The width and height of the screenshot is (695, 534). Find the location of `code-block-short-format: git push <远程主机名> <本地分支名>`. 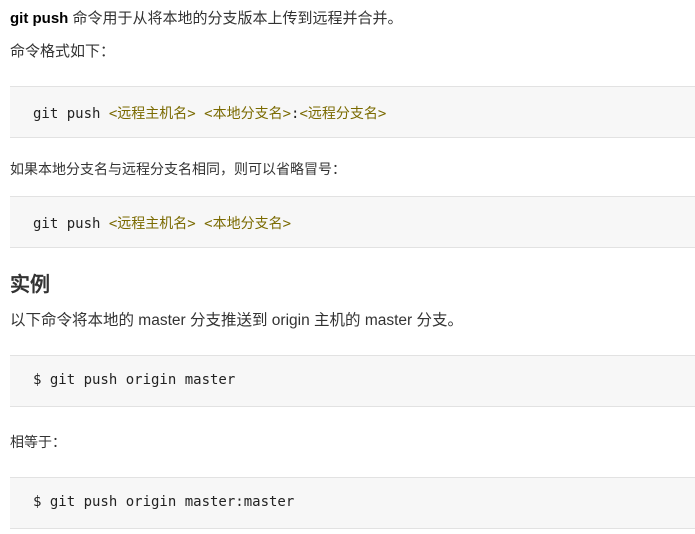

code-block-short-format: git push <远程主机名> <本地分支名> is located at coordinates (352, 222).